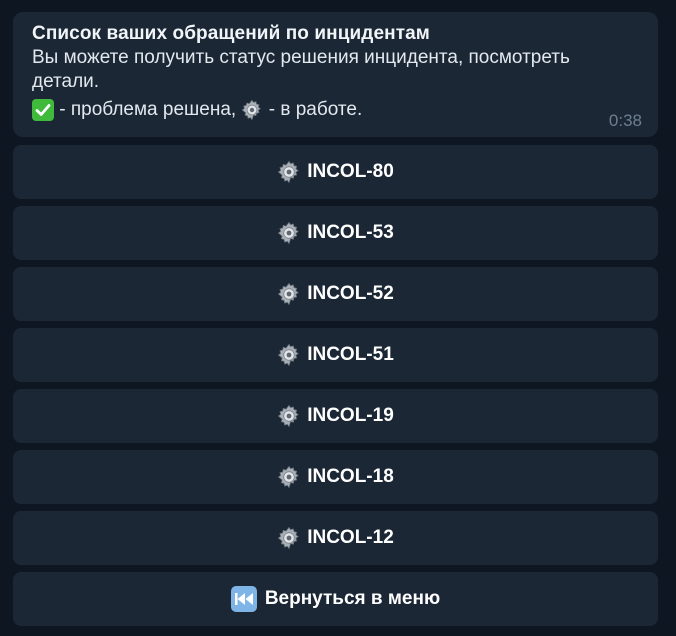 This screenshot has width=676, height=636. Describe the element at coordinates (350, 171) in the screenshot. I see `incident-button-label: INCOL-80` at that location.